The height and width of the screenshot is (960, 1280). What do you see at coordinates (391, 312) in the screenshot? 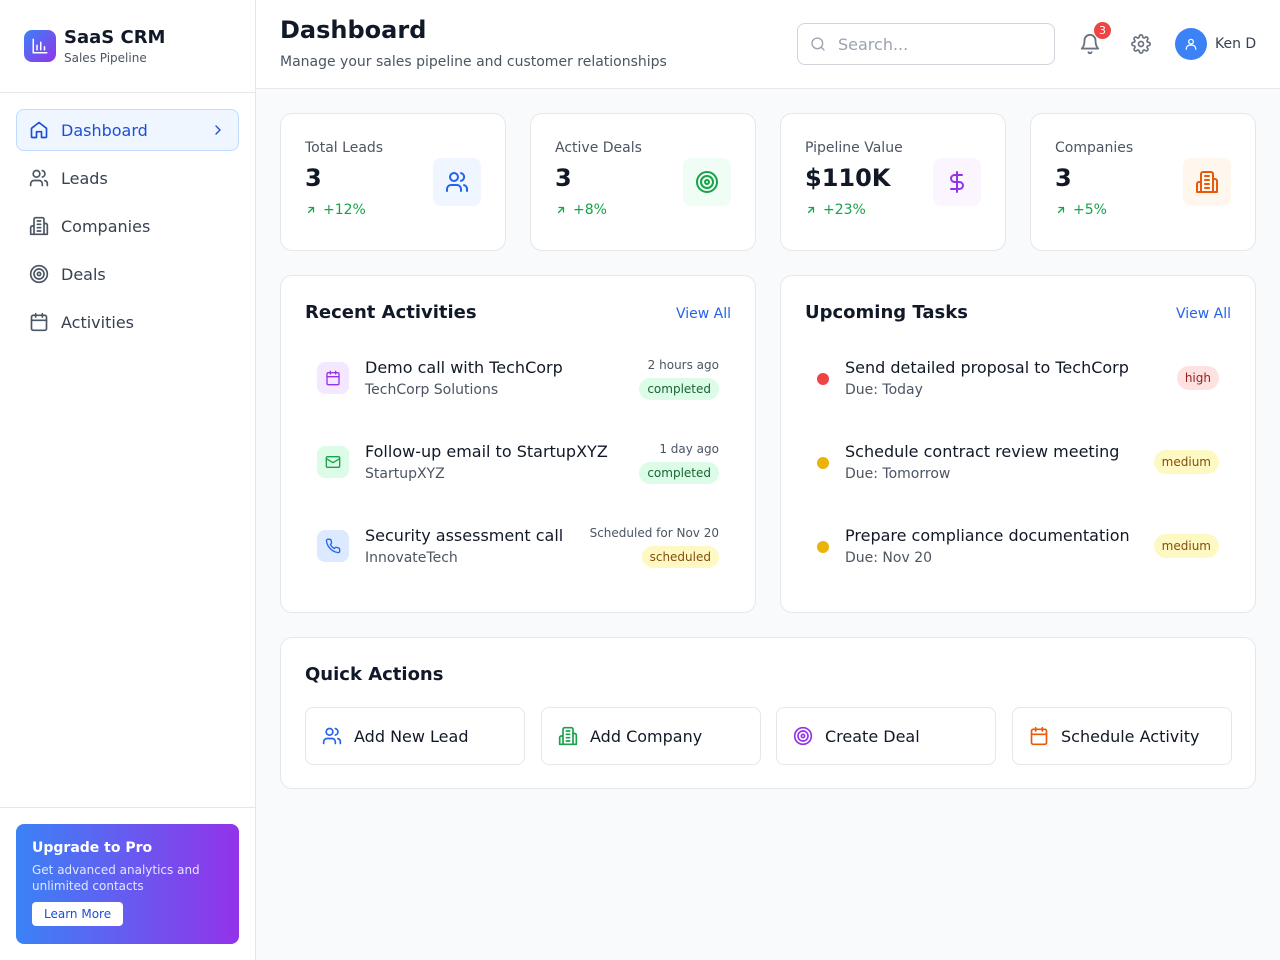
I see `panel-title: Recent Activities` at bounding box center [391, 312].